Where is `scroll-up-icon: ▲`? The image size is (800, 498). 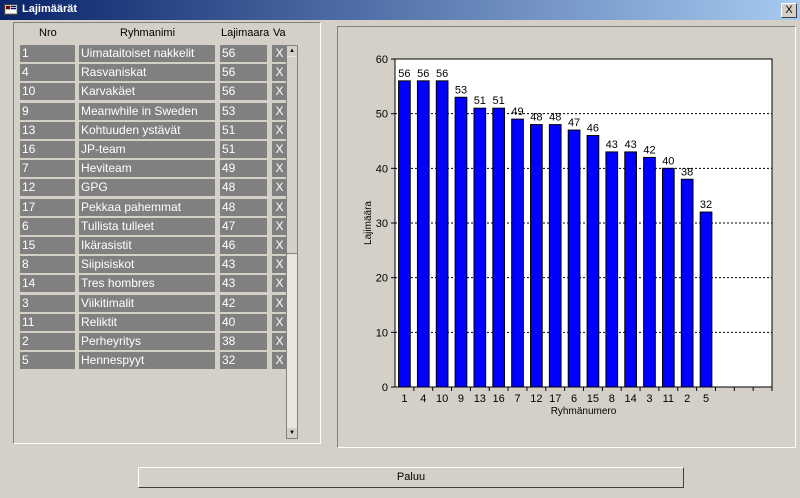
scroll-up-icon: ▲ is located at coordinates (292, 51).